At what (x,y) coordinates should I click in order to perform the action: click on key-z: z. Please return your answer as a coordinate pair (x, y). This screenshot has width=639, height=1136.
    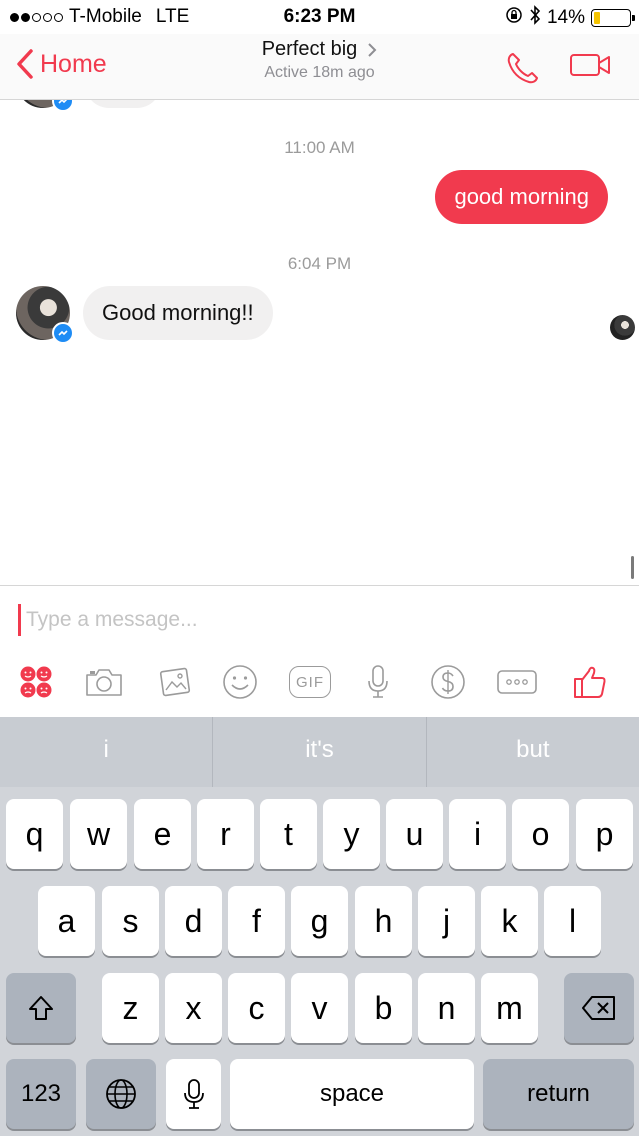
    Looking at the image, I should click on (130, 1008).